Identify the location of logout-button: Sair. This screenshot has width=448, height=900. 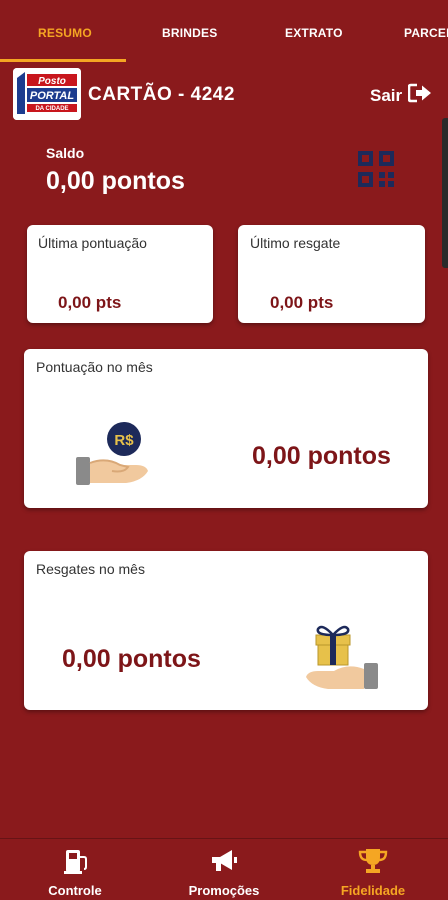
(401, 95).